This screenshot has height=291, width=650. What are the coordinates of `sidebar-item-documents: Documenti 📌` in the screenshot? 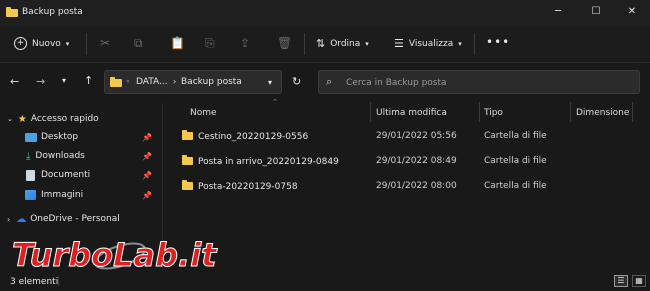 It's located at (80, 175).